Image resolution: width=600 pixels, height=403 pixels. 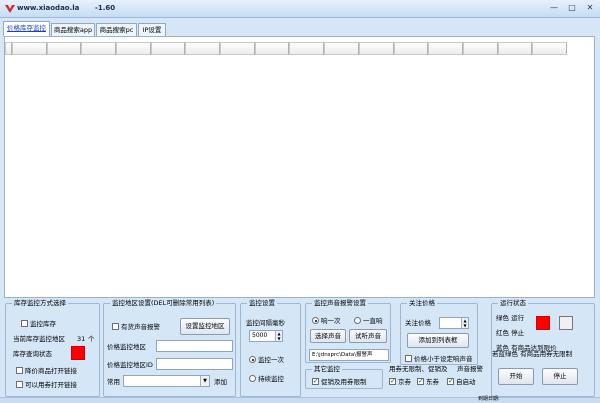 I want to click on status-indicator-idle, so click(x=566, y=323).